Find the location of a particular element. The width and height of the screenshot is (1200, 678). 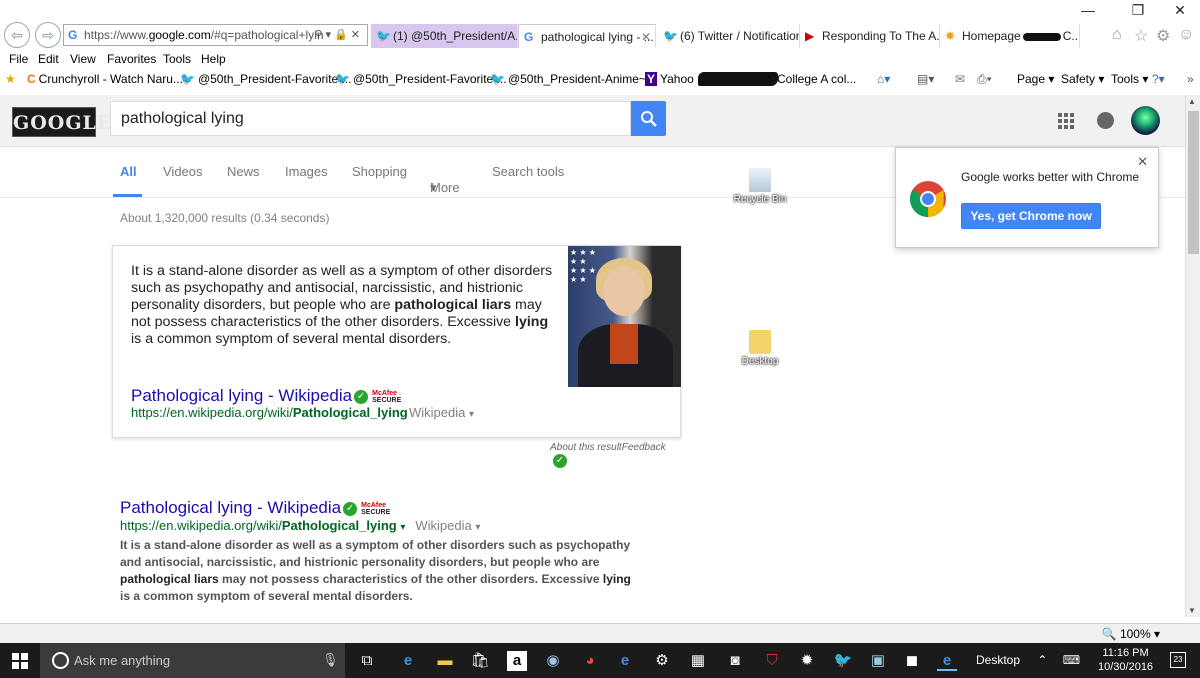

tab-search-tools: Search tools is located at coordinates (528, 171).